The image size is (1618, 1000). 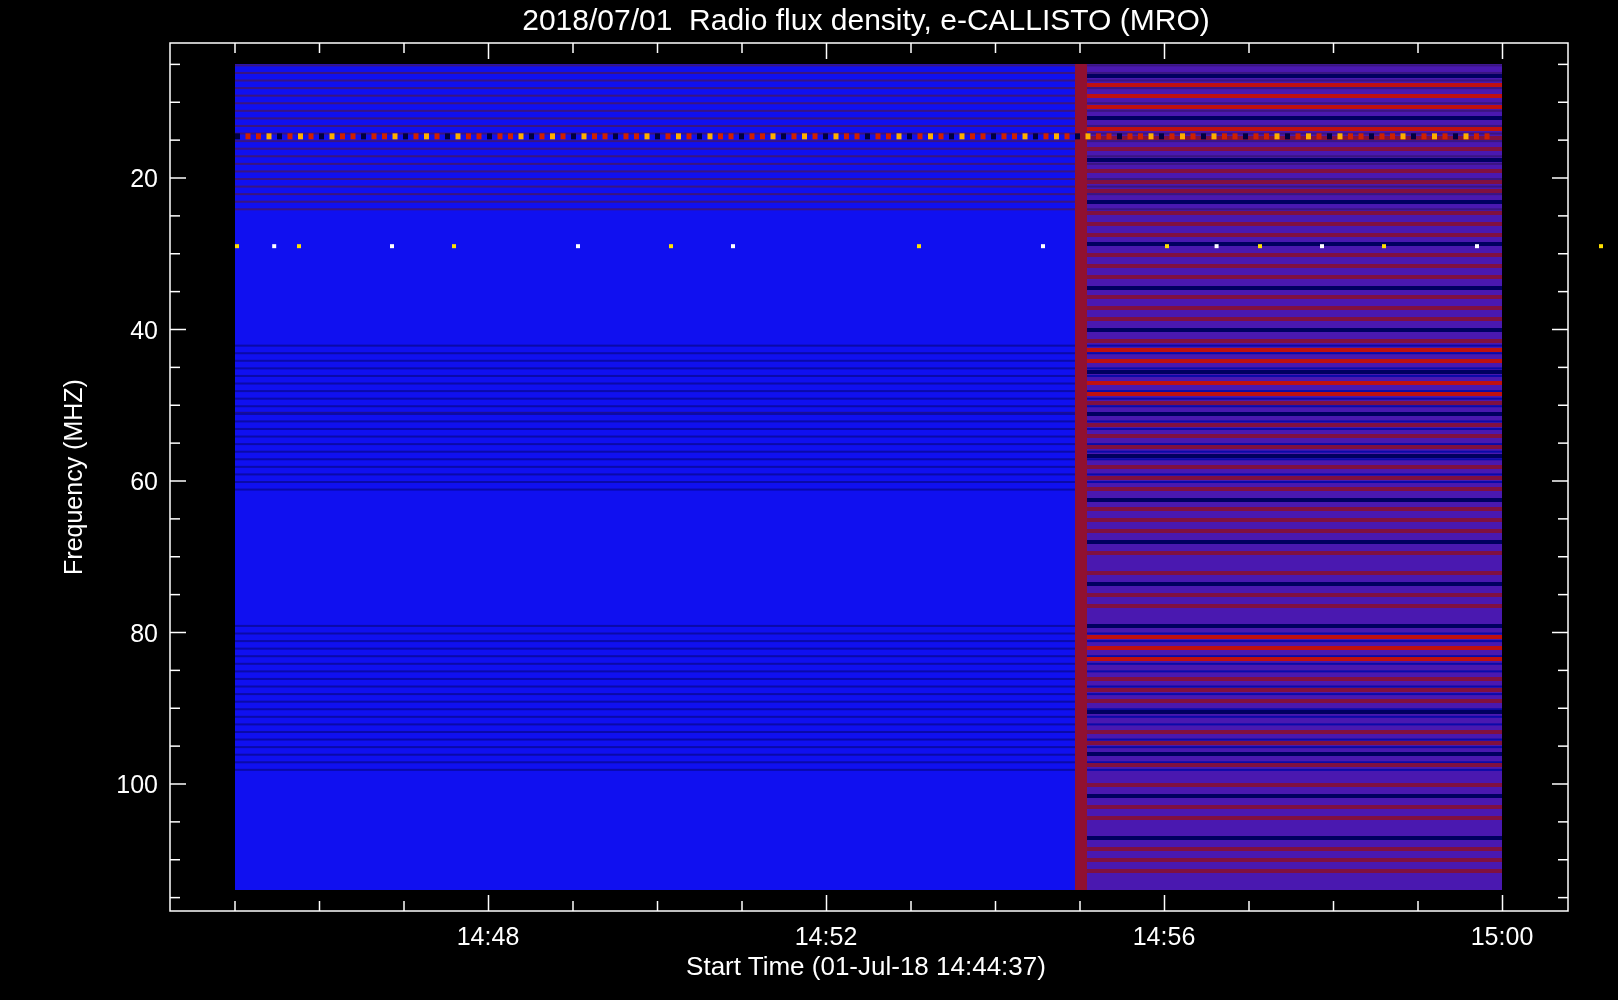 I want to click on y-tick-label: 60, so click(x=144, y=481).